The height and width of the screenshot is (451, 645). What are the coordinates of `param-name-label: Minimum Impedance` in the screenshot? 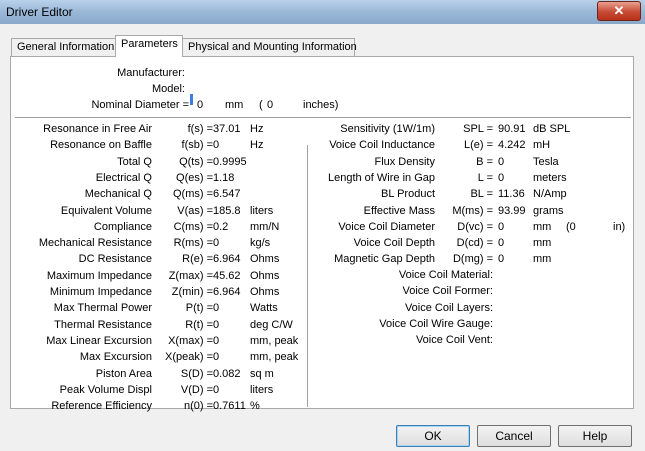 It's located at (100, 292).